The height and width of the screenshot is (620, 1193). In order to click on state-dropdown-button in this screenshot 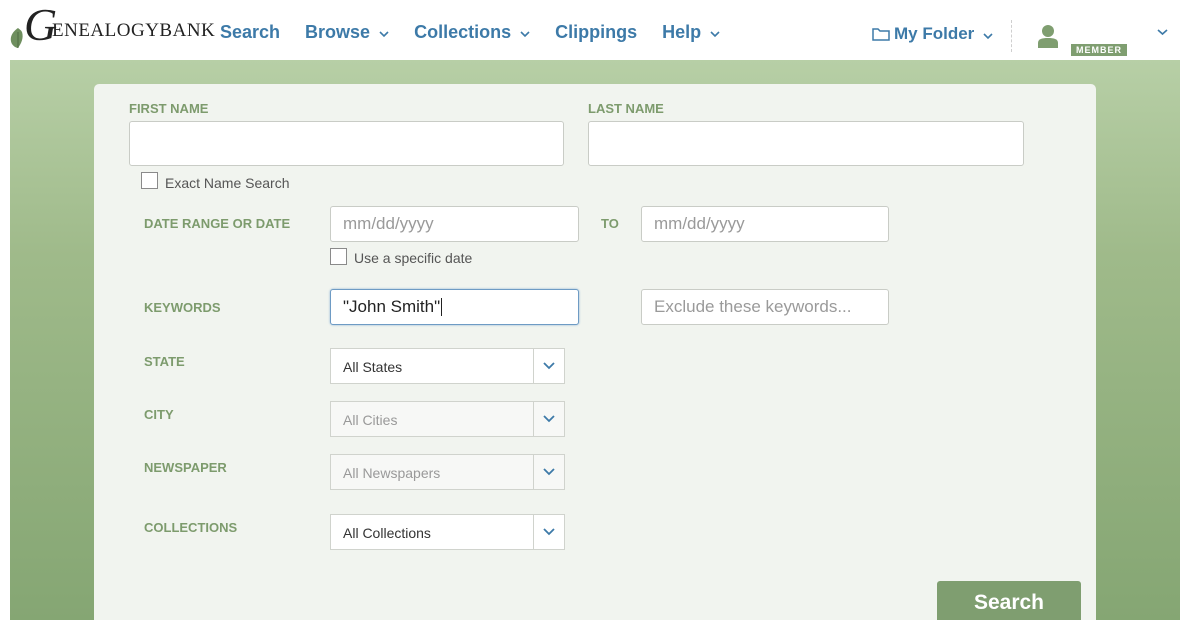, I will do `click(548, 366)`.